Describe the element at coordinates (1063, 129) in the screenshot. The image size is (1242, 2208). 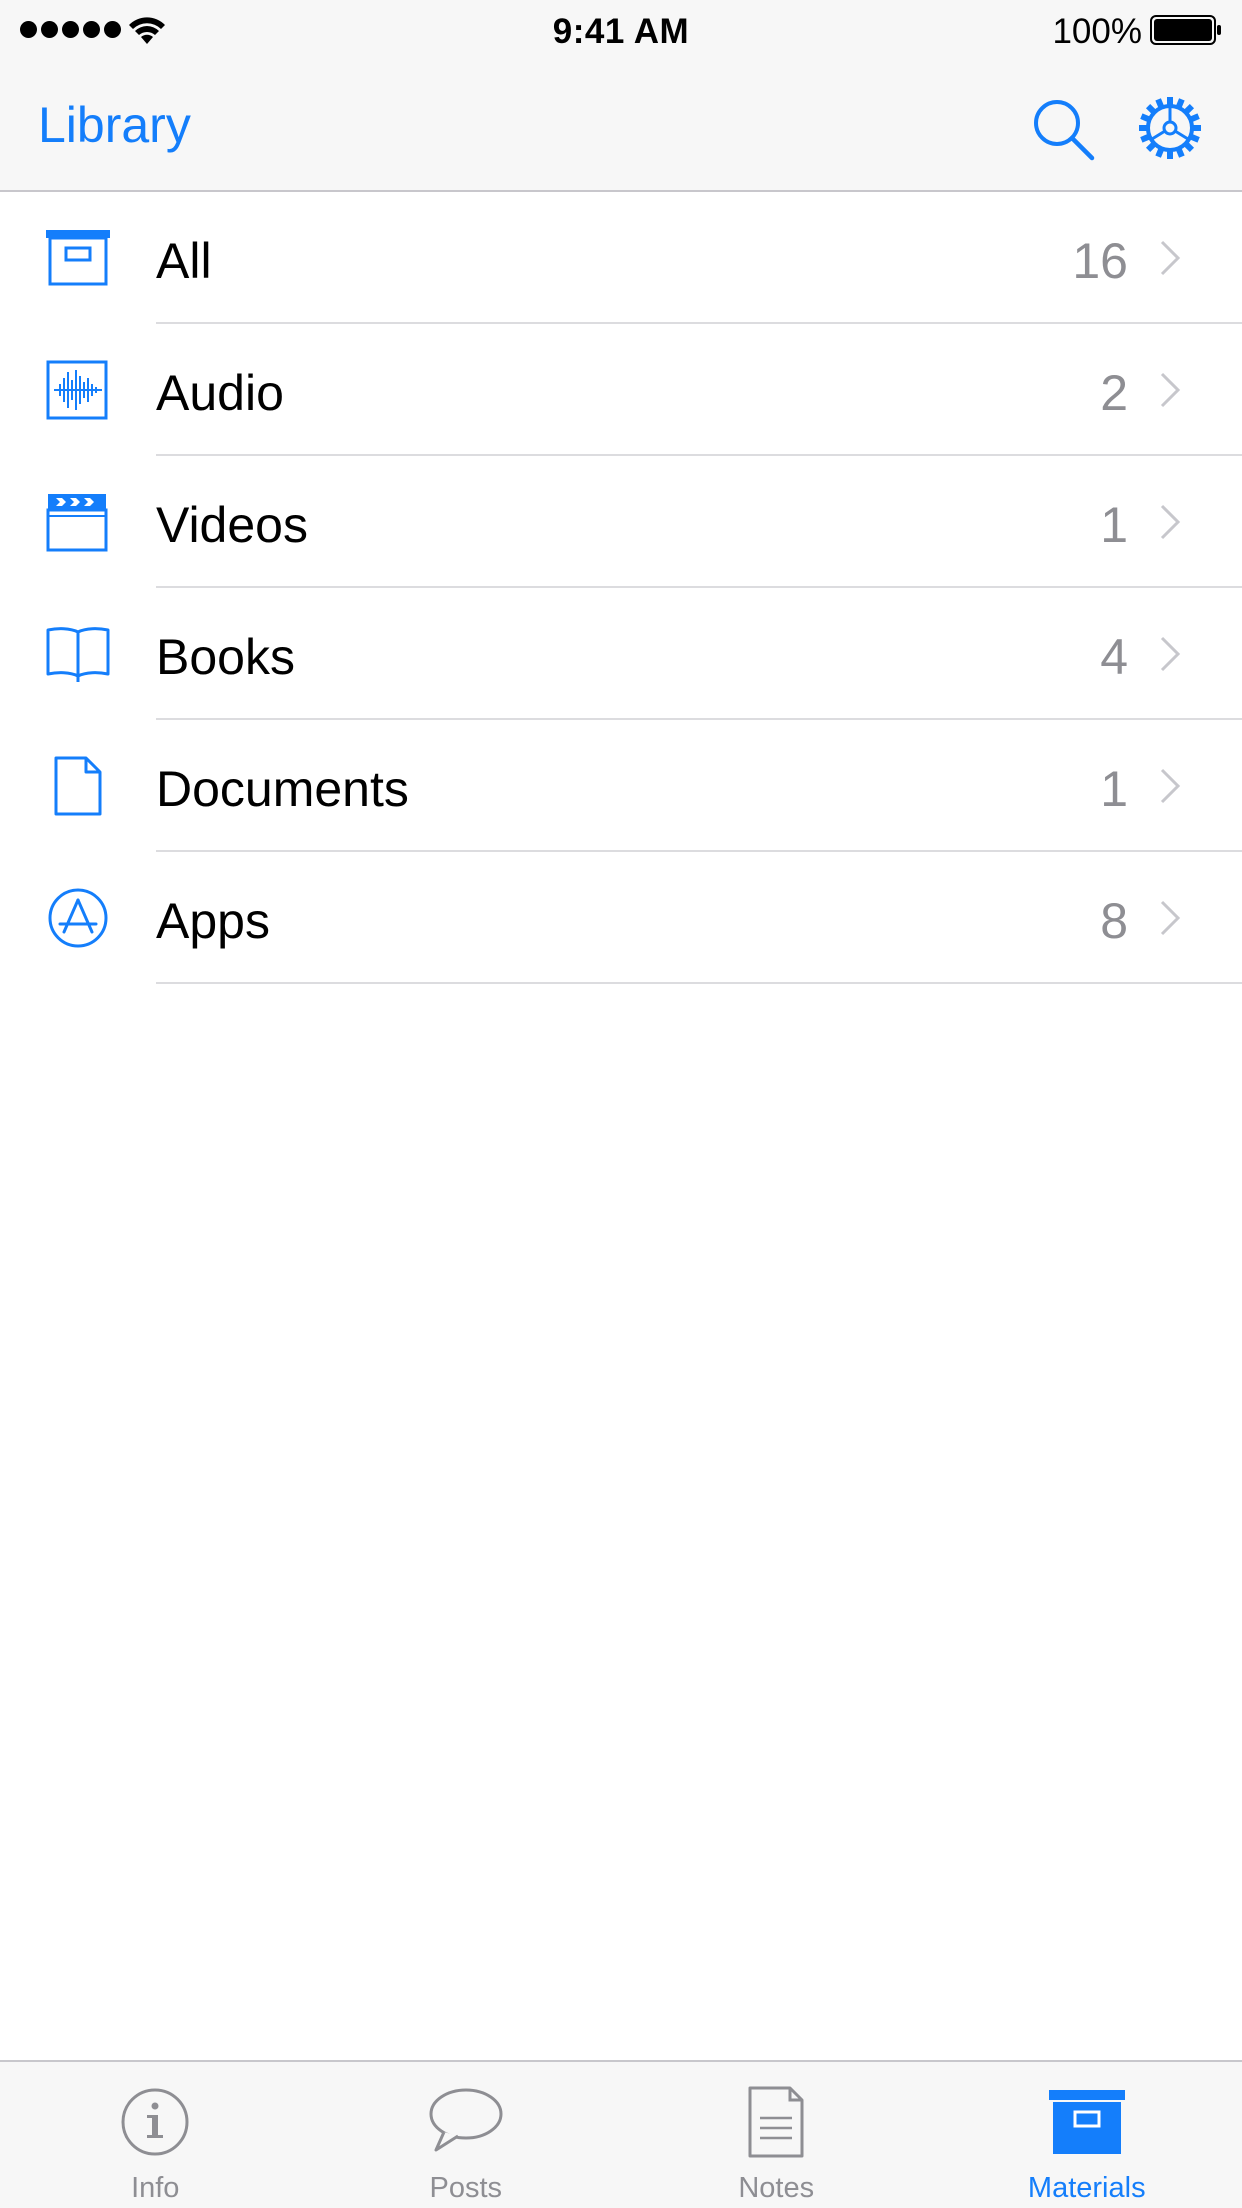
I see `search-icon` at that location.